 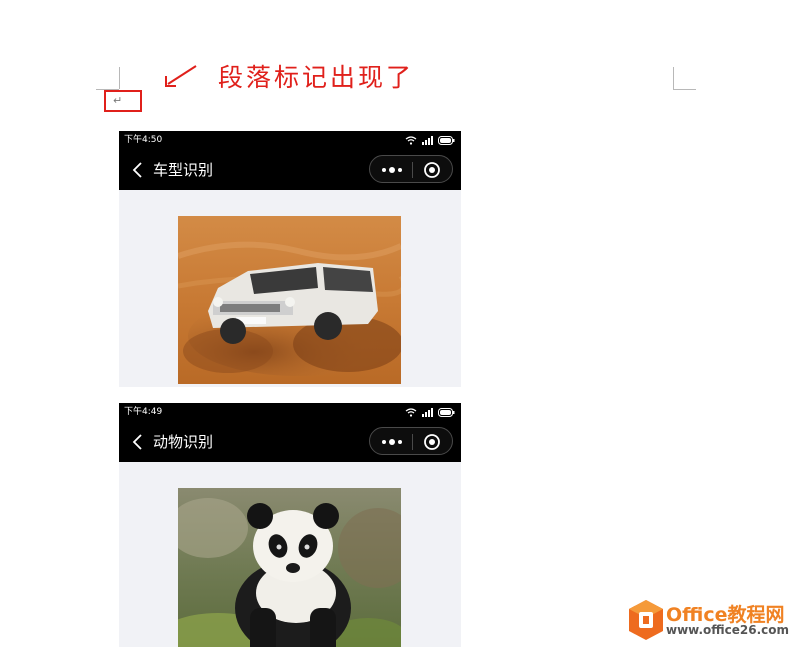 What do you see at coordinates (143, 140) in the screenshot?
I see `status-time: 下午4:50` at bounding box center [143, 140].